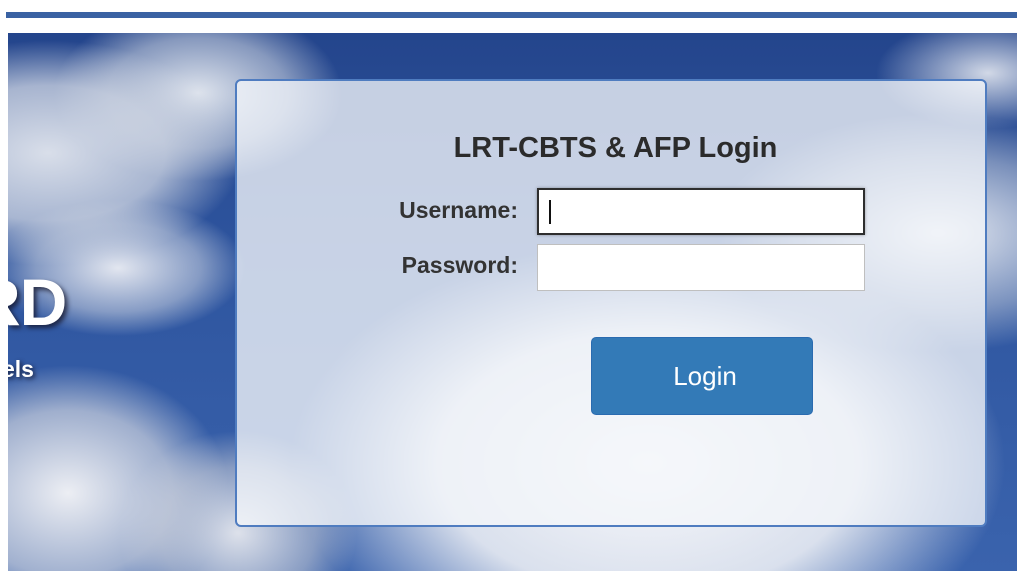 This screenshot has height=571, width=1017. I want to click on text-caret, so click(550, 212).